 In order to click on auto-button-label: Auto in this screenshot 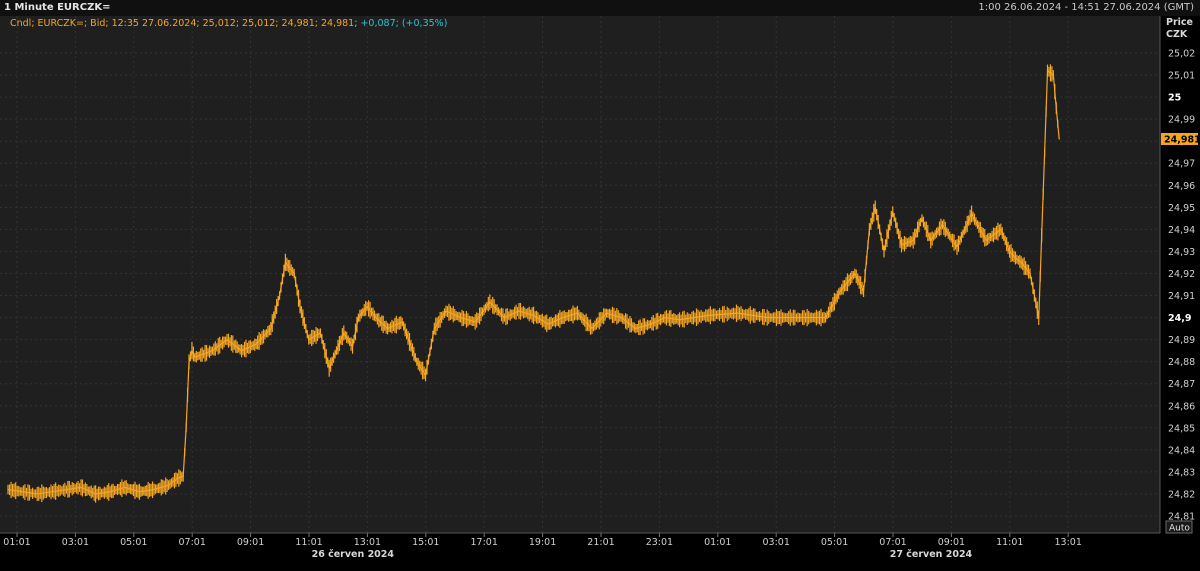, I will do `click(1179, 529)`.